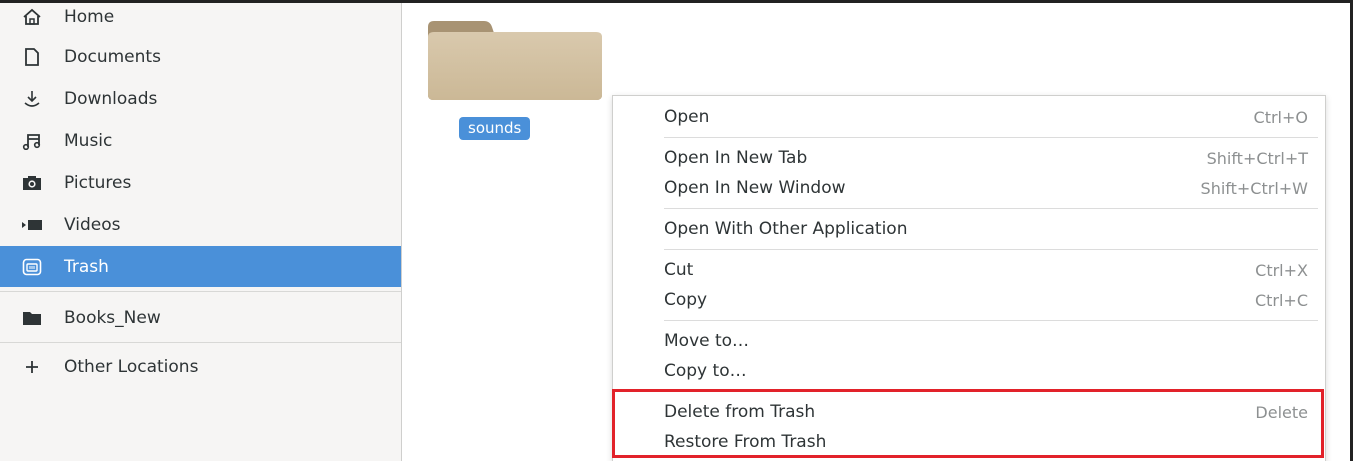  Describe the element at coordinates (969, 188) in the screenshot. I see `menu-item-open-new-window: Open In New Window Shift+Ctrl+W` at that location.